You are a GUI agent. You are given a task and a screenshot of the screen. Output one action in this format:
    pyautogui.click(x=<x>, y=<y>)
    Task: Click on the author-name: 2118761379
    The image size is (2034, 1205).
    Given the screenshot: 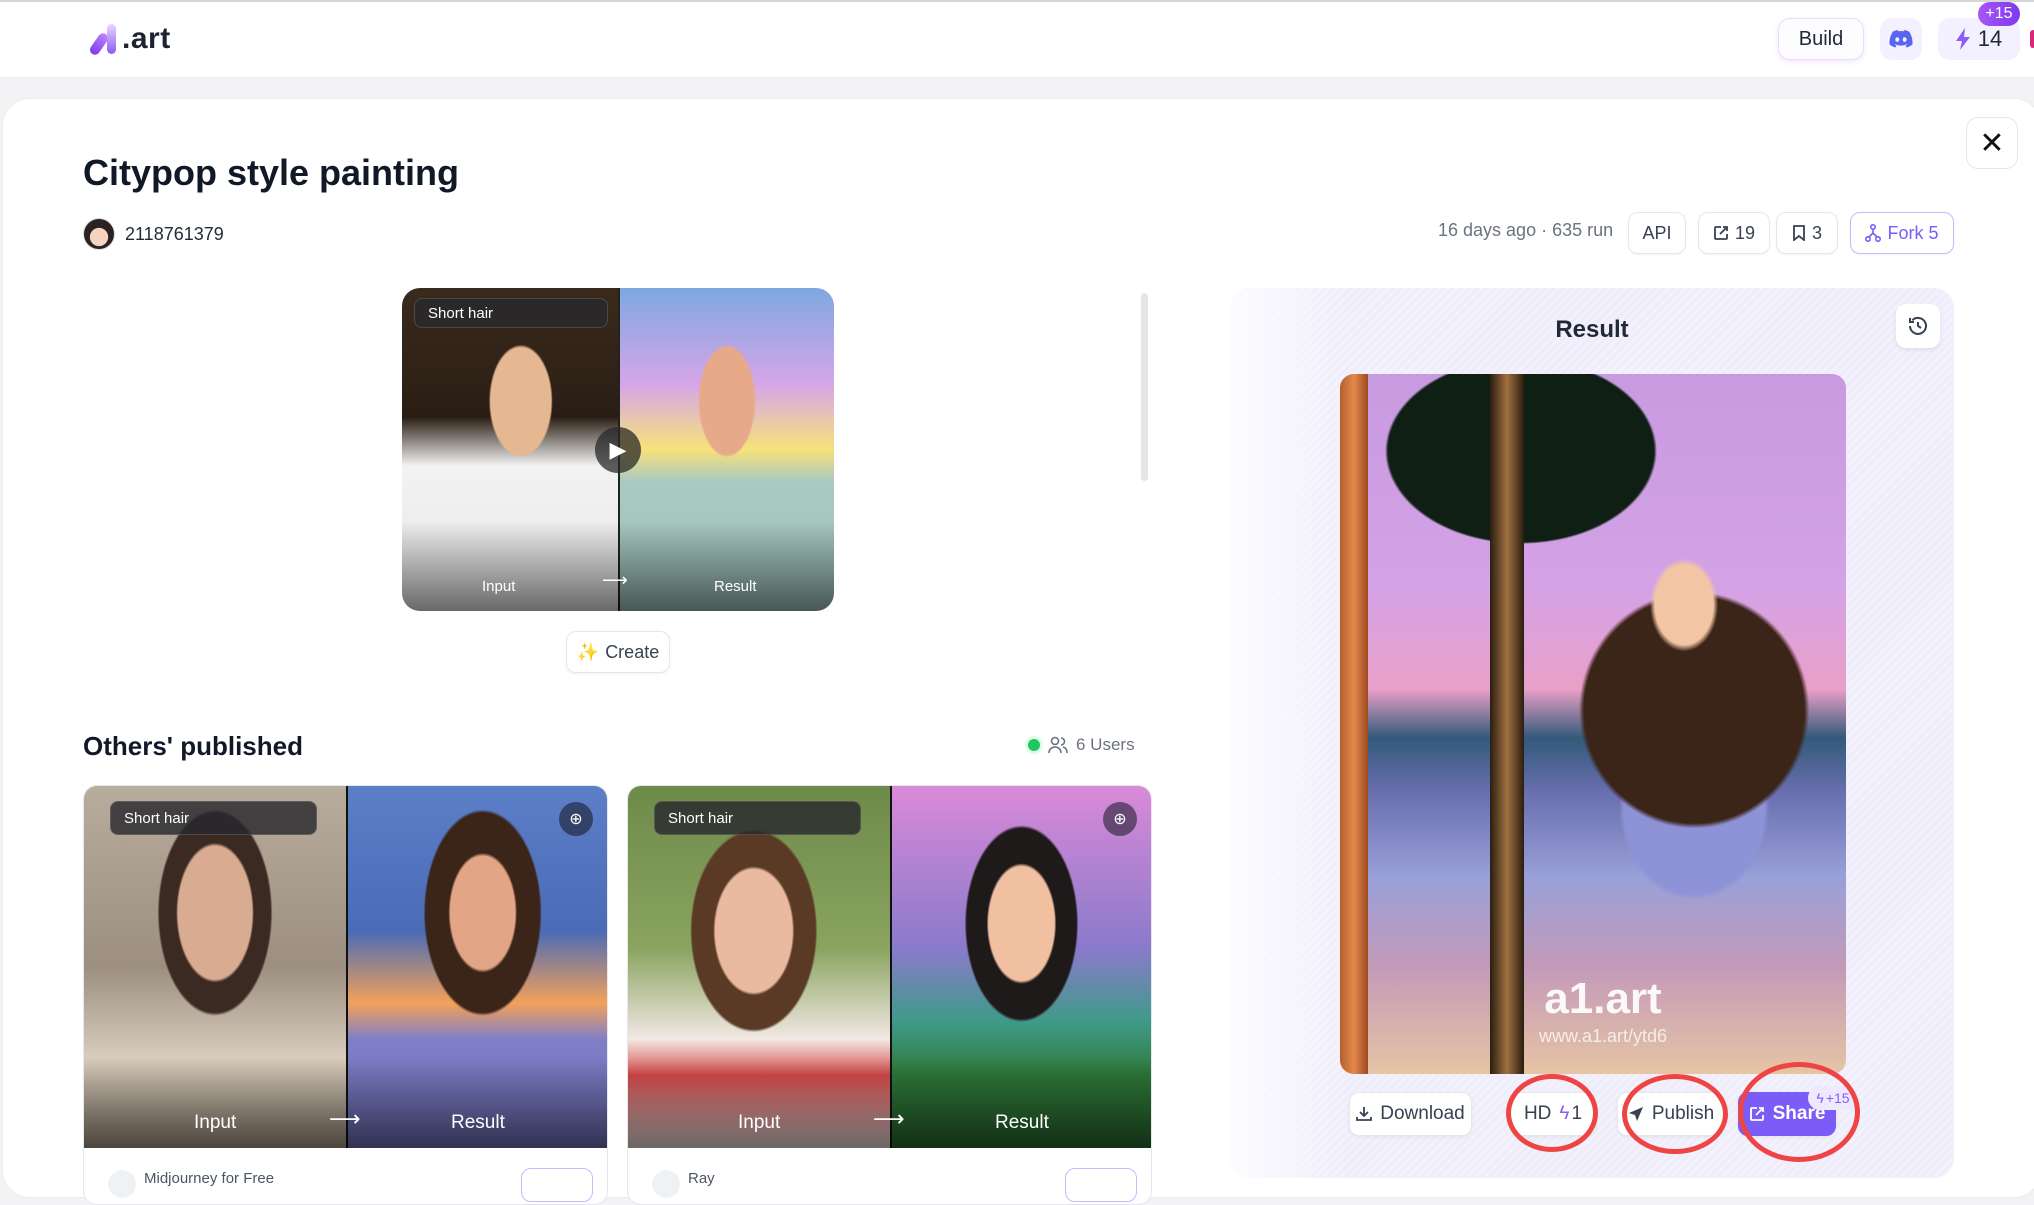 What is the action you would take?
    pyautogui.click(x=174, y=233)
    